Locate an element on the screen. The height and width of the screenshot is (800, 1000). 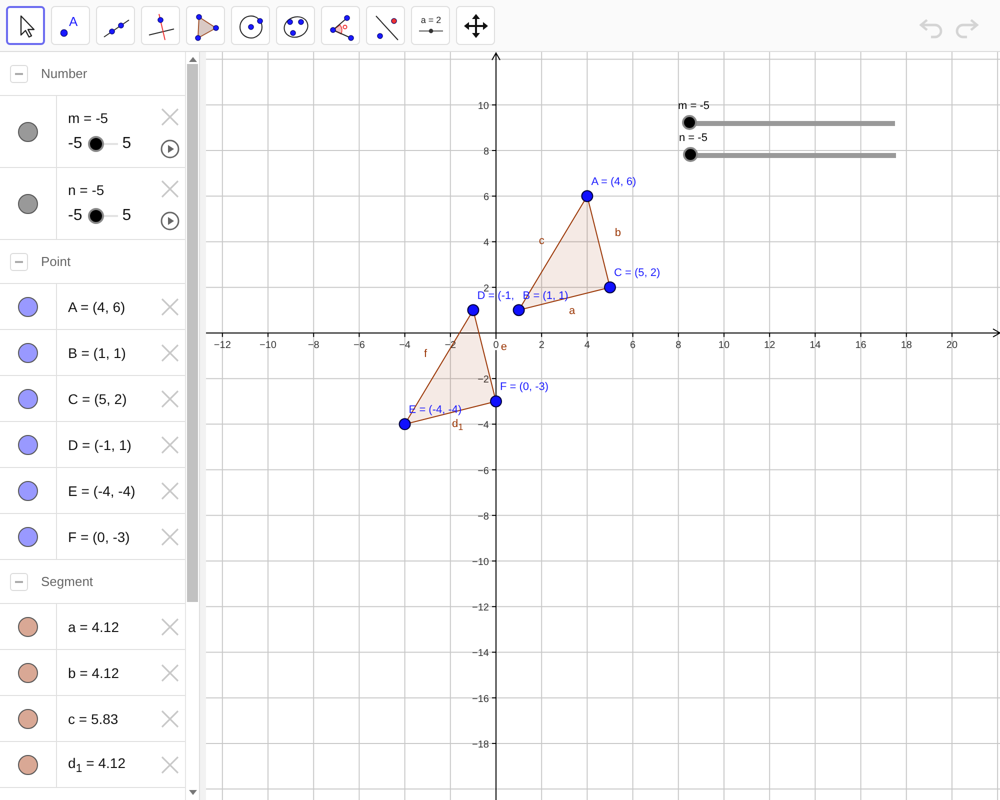
algebra-entry: a = 4.12 is located at coordinates (111, 626).